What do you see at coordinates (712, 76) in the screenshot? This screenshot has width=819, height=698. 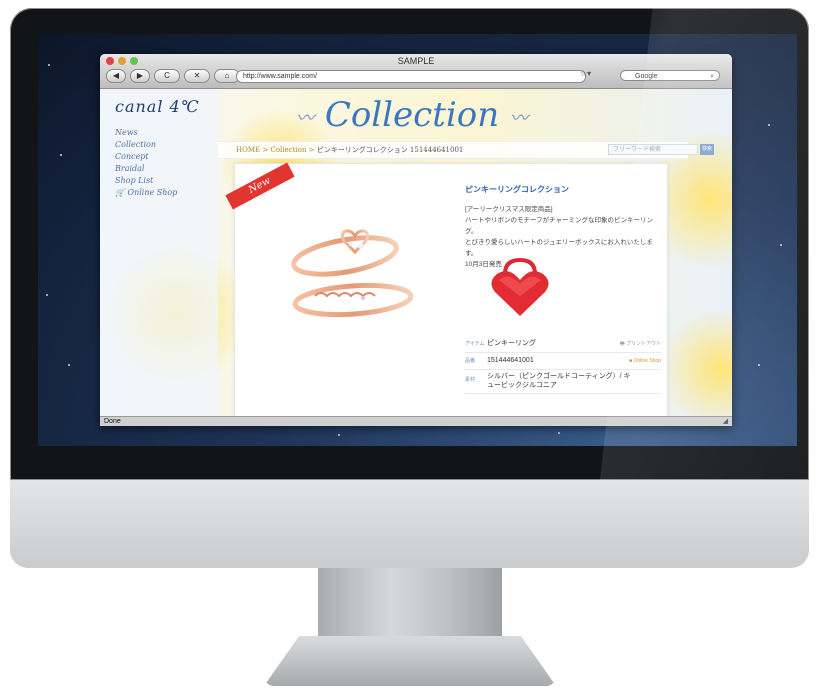 I see `search-icon: ⌕` at bounding box center [712, 76].